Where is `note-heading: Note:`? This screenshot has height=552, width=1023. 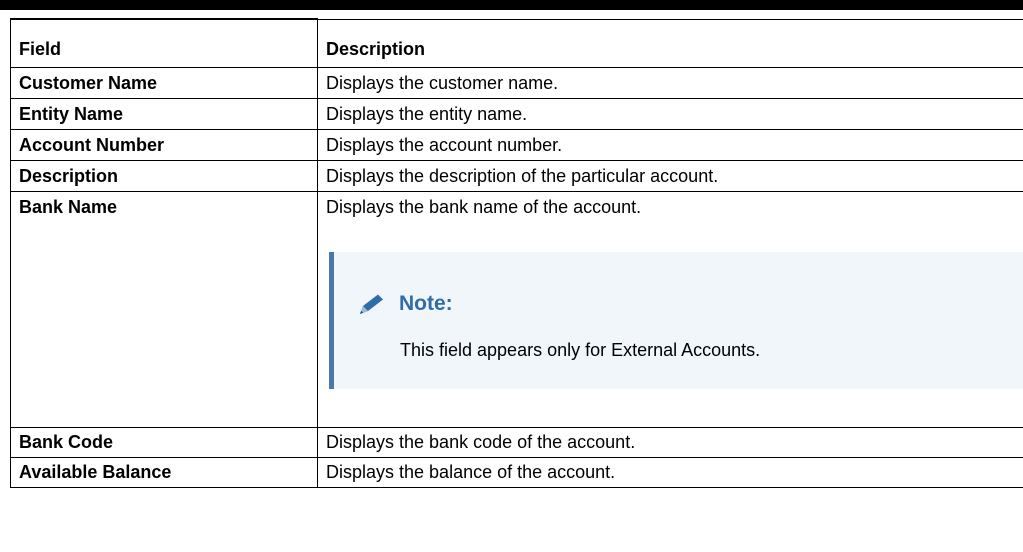
note-heading: Note: is located at coordinates (404, 304).